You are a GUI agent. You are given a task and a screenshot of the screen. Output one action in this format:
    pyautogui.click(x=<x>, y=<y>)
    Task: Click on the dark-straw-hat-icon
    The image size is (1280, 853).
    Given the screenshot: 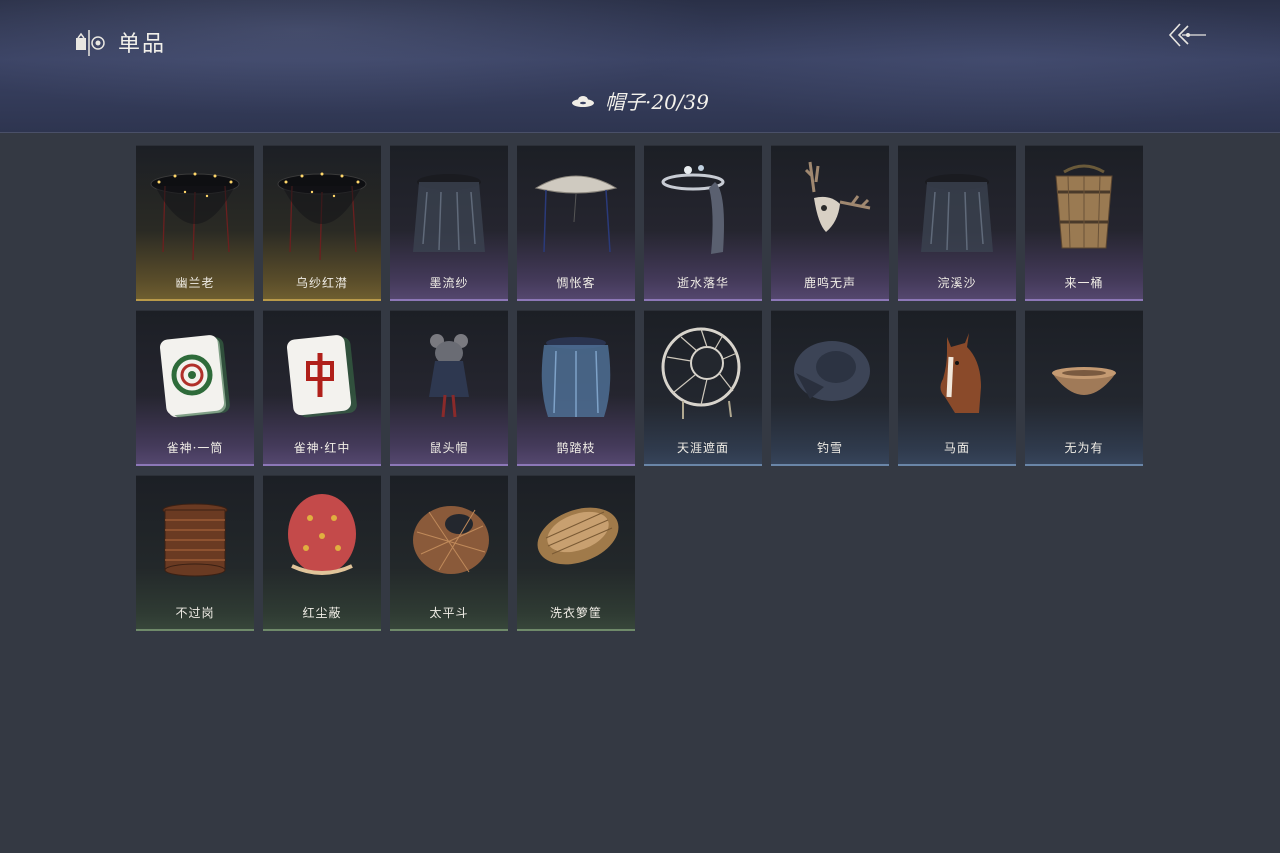 What is the action you would take?
    pyautogui.click(x=832, y=371)
    